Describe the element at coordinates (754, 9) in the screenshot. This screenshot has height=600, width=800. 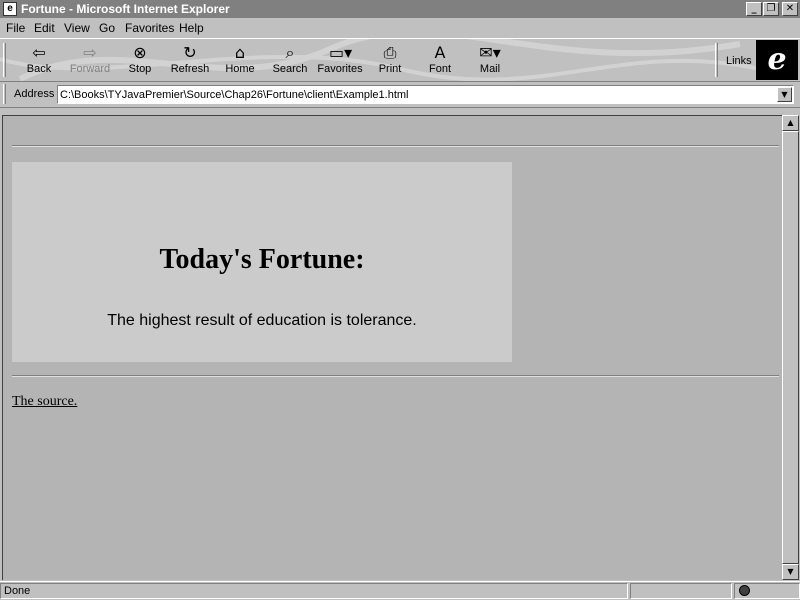
I see `minimize-button: _` at that location.